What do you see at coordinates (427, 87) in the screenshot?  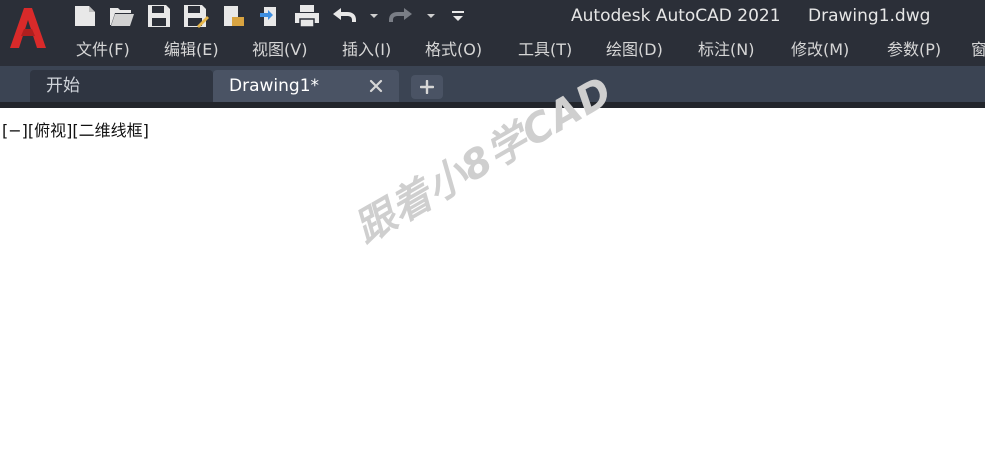 I see `plus-icon` at bounding box center [427, 87].